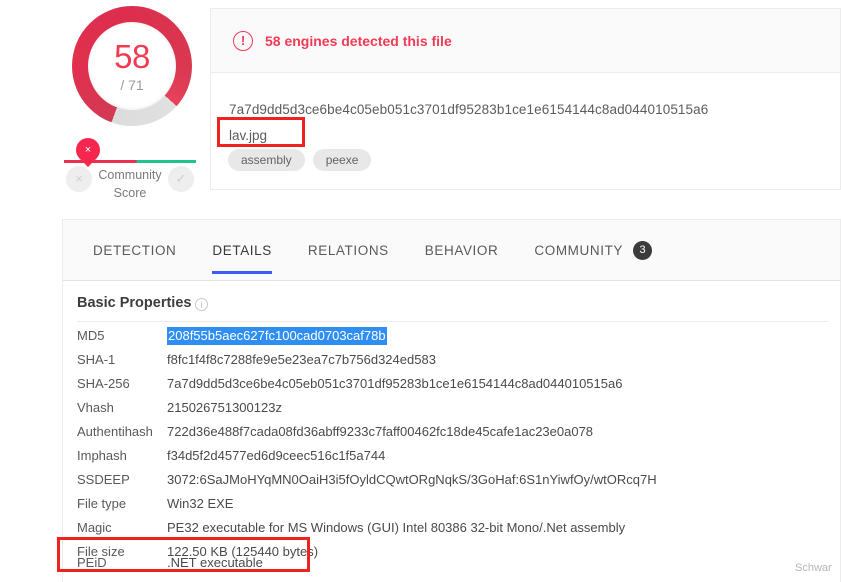 The width and height of the screenshot is (841, 582). Describe the element at coordinates (130, 175) in the screenshot. I see `community-score-label-line1: Community` at that location.